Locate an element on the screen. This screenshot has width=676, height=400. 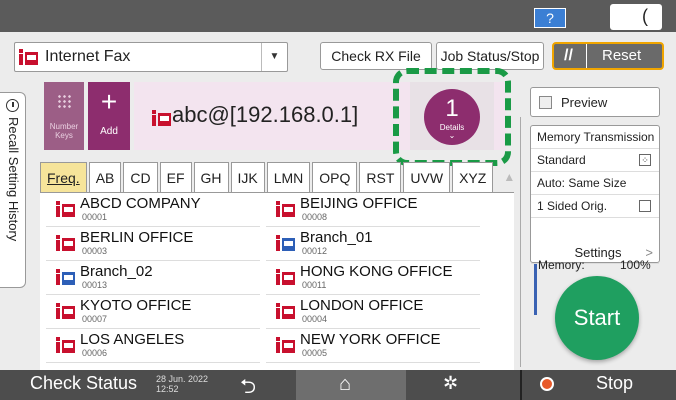
keypad-icon is located at coordinates (64, 101).